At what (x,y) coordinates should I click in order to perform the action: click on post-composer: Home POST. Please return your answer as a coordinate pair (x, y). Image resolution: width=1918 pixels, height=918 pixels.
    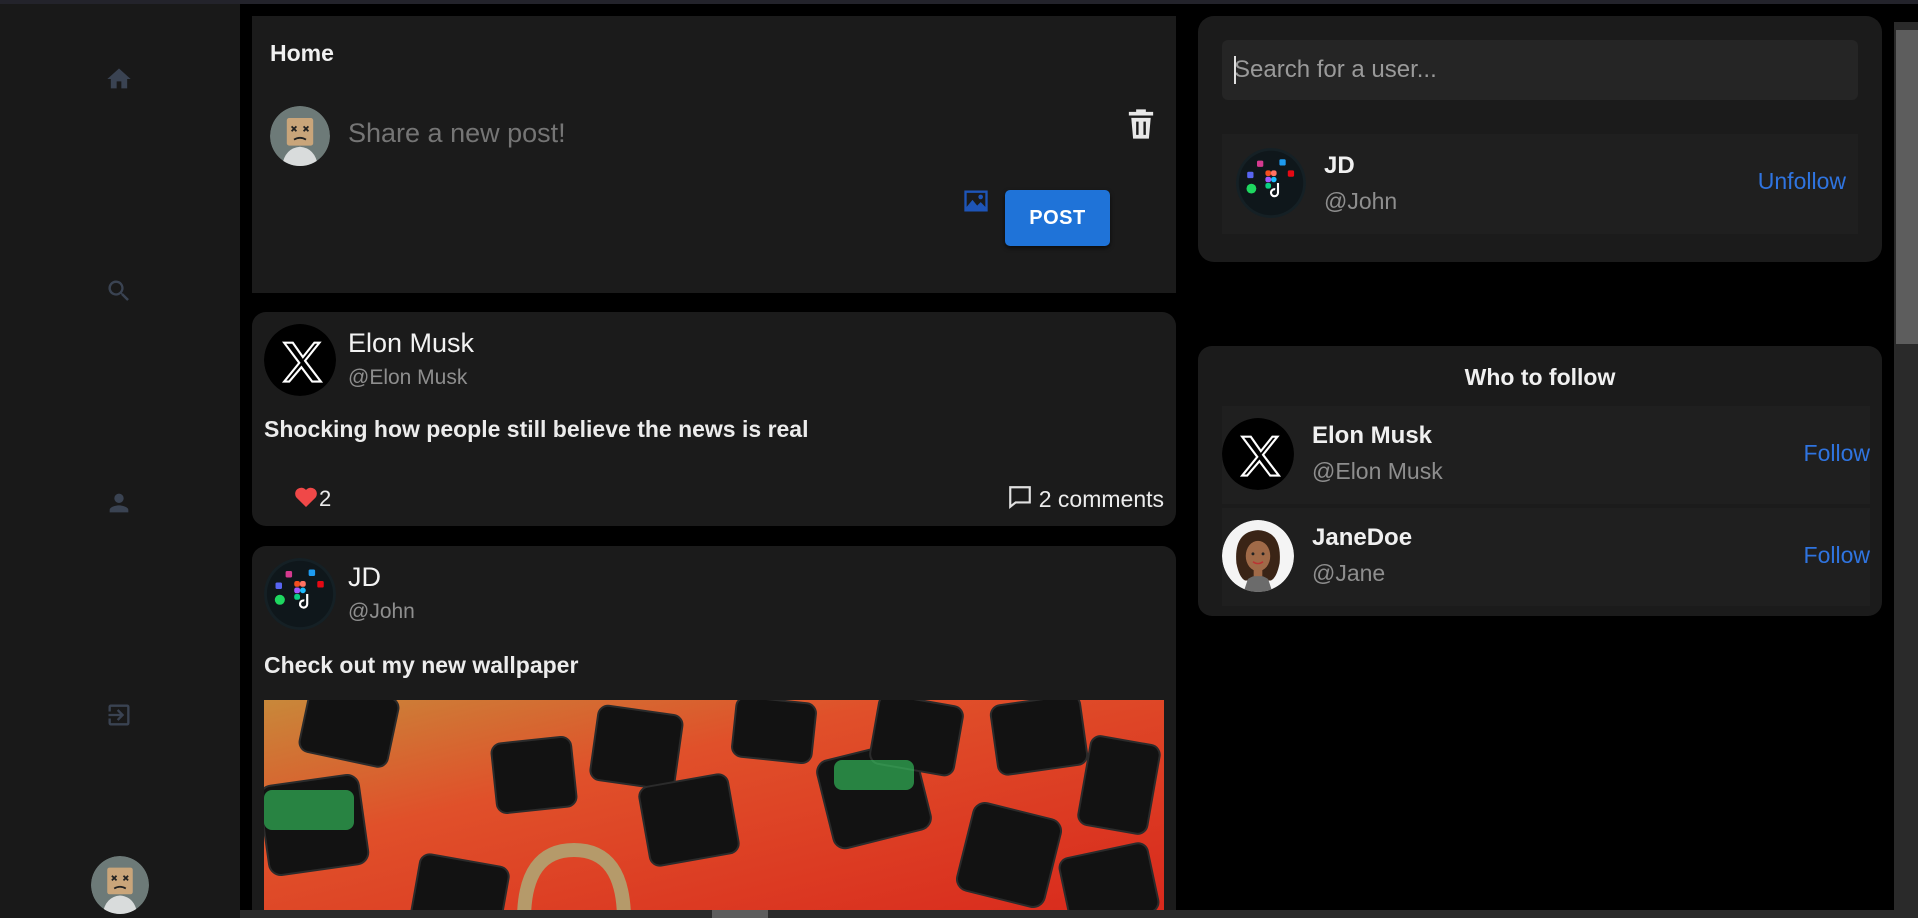
    Looking at the image, I should click on (714, 154).